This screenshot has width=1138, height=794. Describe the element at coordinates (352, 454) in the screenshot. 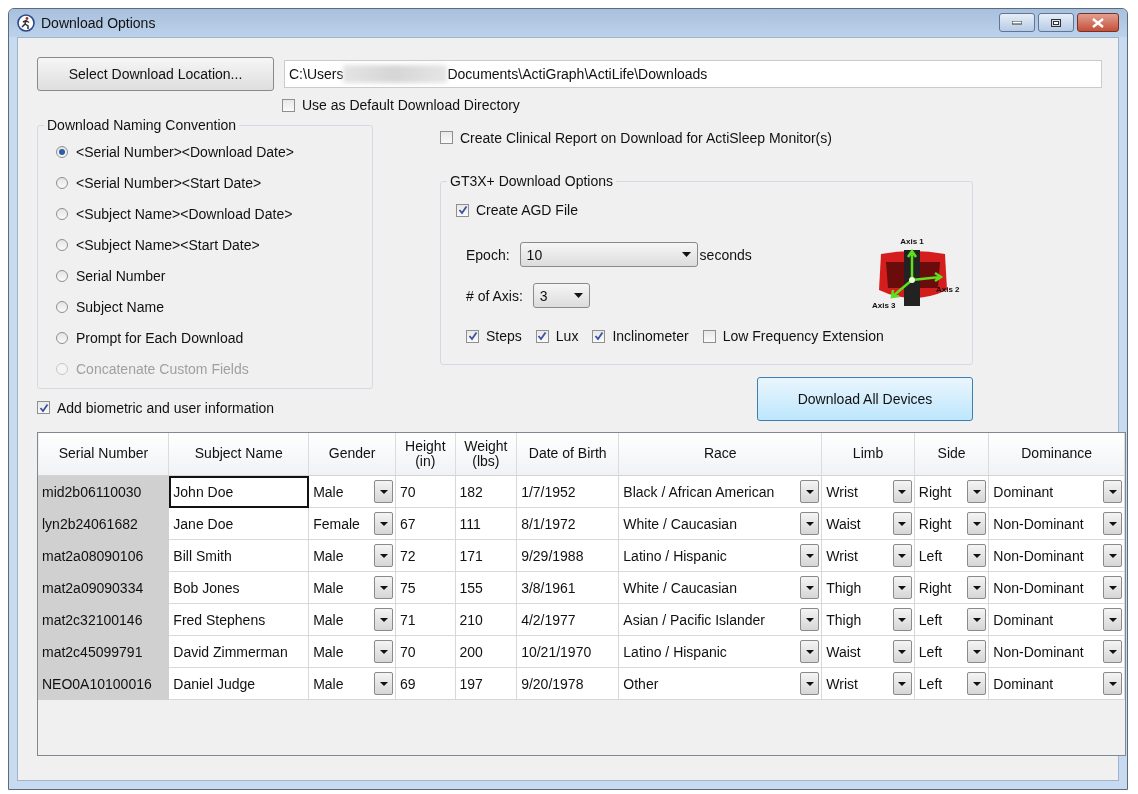

I see `column-header: Gender` at that location.